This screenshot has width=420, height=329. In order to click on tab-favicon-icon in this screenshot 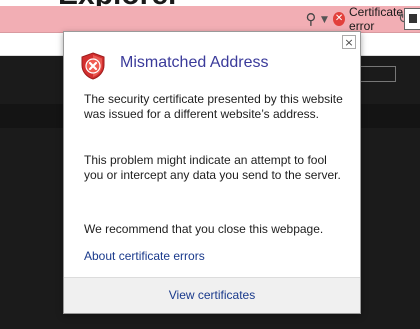, I will do `click(412, 19)`.